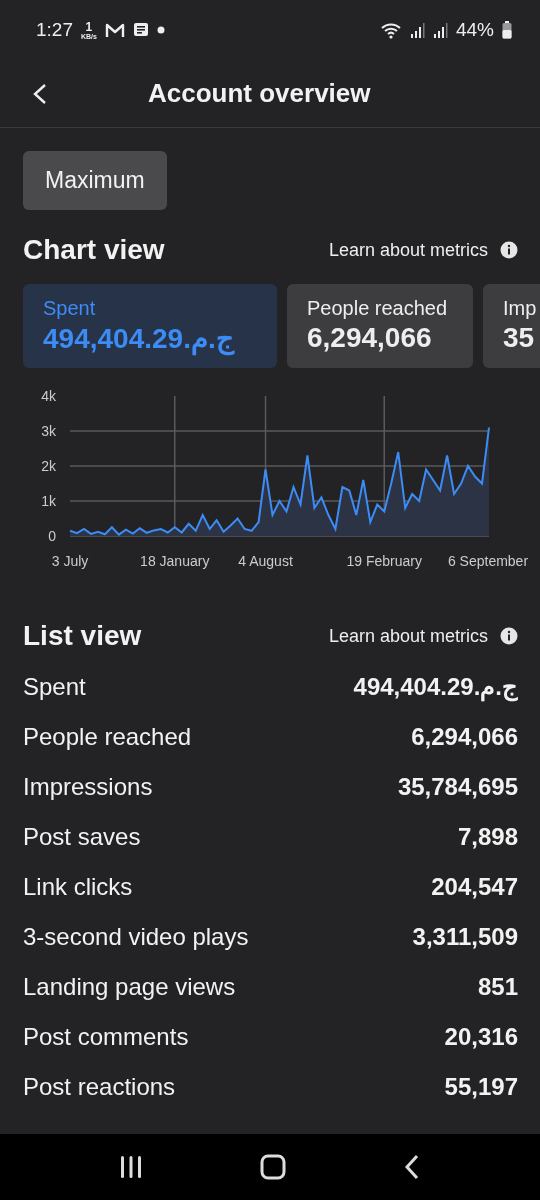  Describe the element at coordinates (160, 30) in the screenshot. I see `notification-dot-icon` at that location.